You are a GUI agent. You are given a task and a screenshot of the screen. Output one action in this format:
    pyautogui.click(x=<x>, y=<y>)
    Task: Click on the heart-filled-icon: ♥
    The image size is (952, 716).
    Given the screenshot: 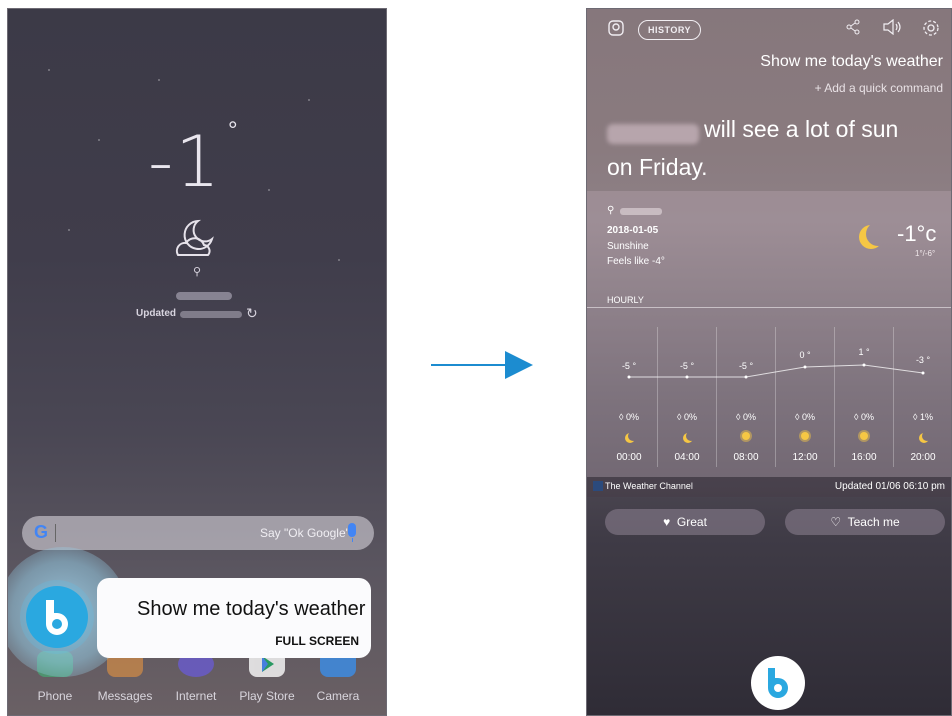 What is the action you would take?
    pyautogui.click(x=667, y=522)
    